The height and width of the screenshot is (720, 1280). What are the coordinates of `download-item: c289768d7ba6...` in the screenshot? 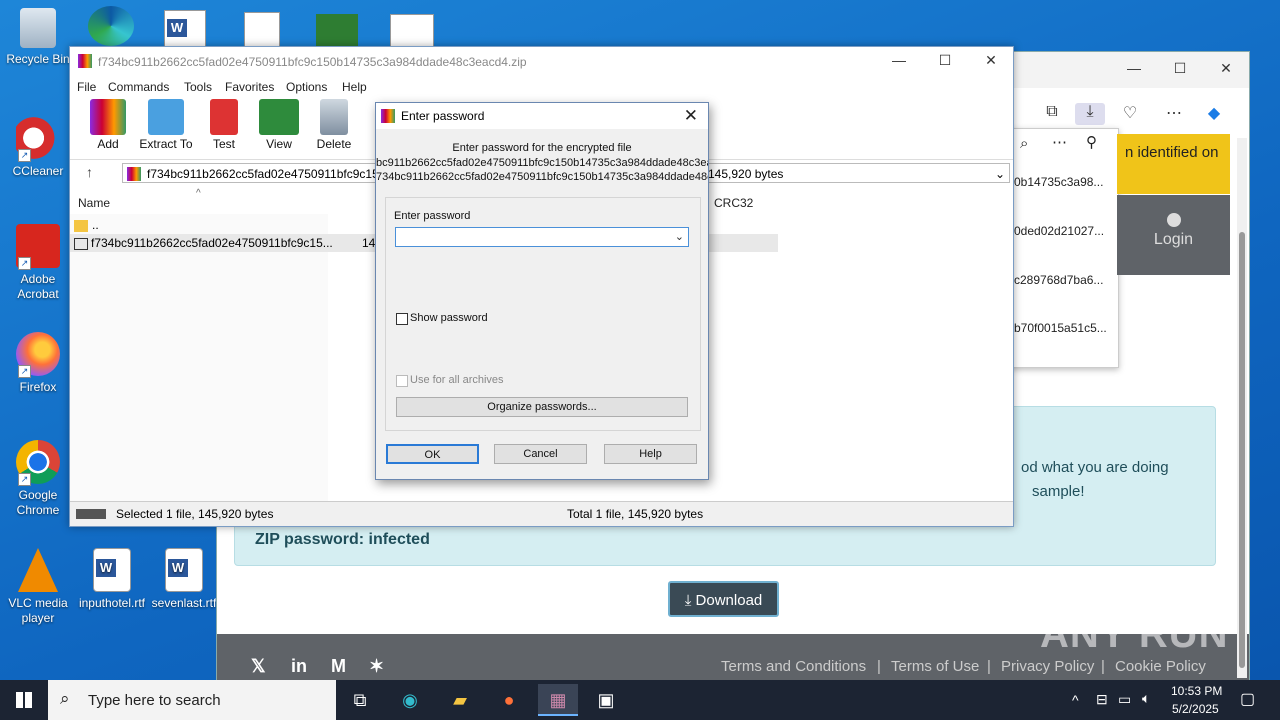 It's located at (1064, 280).